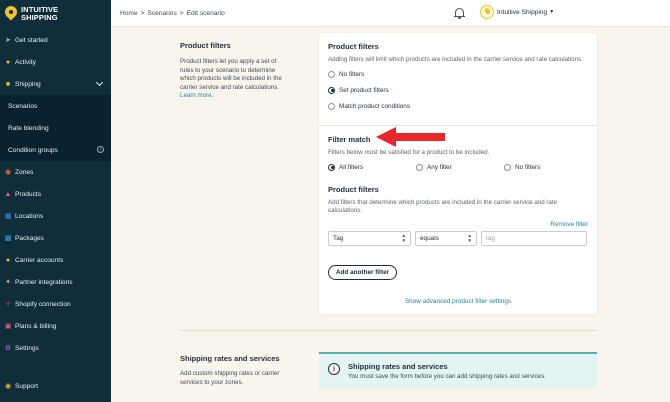 This screenshot has width=670, height=402. I want to click on rules-title: Product filters, so click(353, 189).